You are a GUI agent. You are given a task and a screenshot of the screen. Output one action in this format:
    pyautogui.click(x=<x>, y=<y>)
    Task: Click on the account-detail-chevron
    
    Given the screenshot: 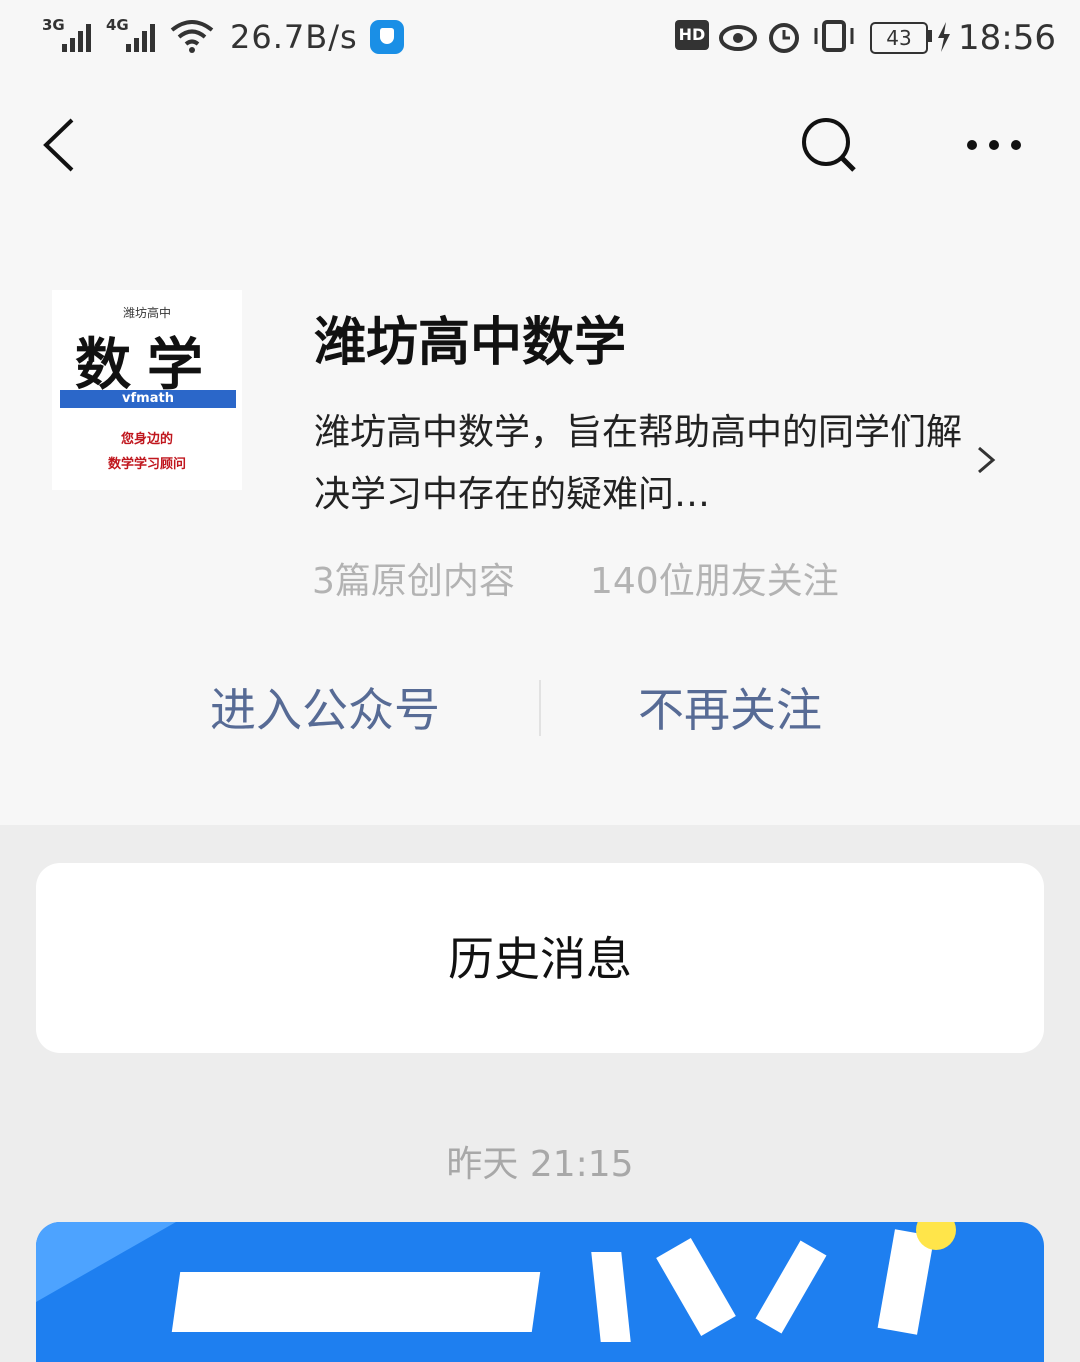 What is the action you would take?
    pyautogui.click(x=985, y=460)
    